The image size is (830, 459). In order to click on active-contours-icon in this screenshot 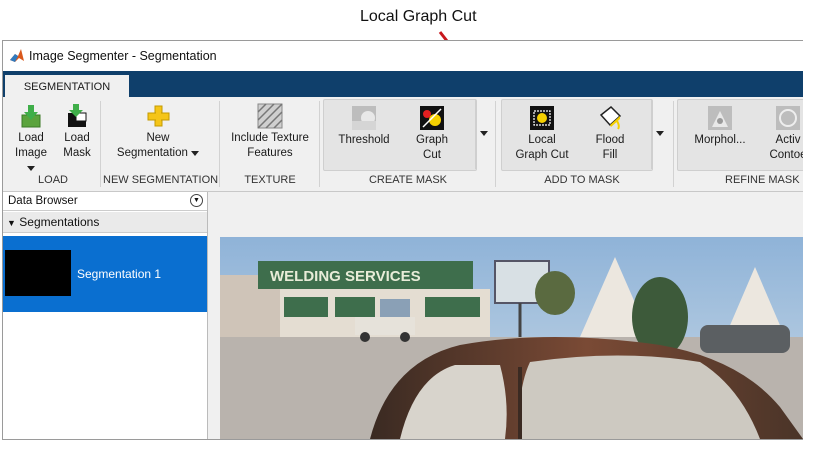, I will do `click(788, 118)`.